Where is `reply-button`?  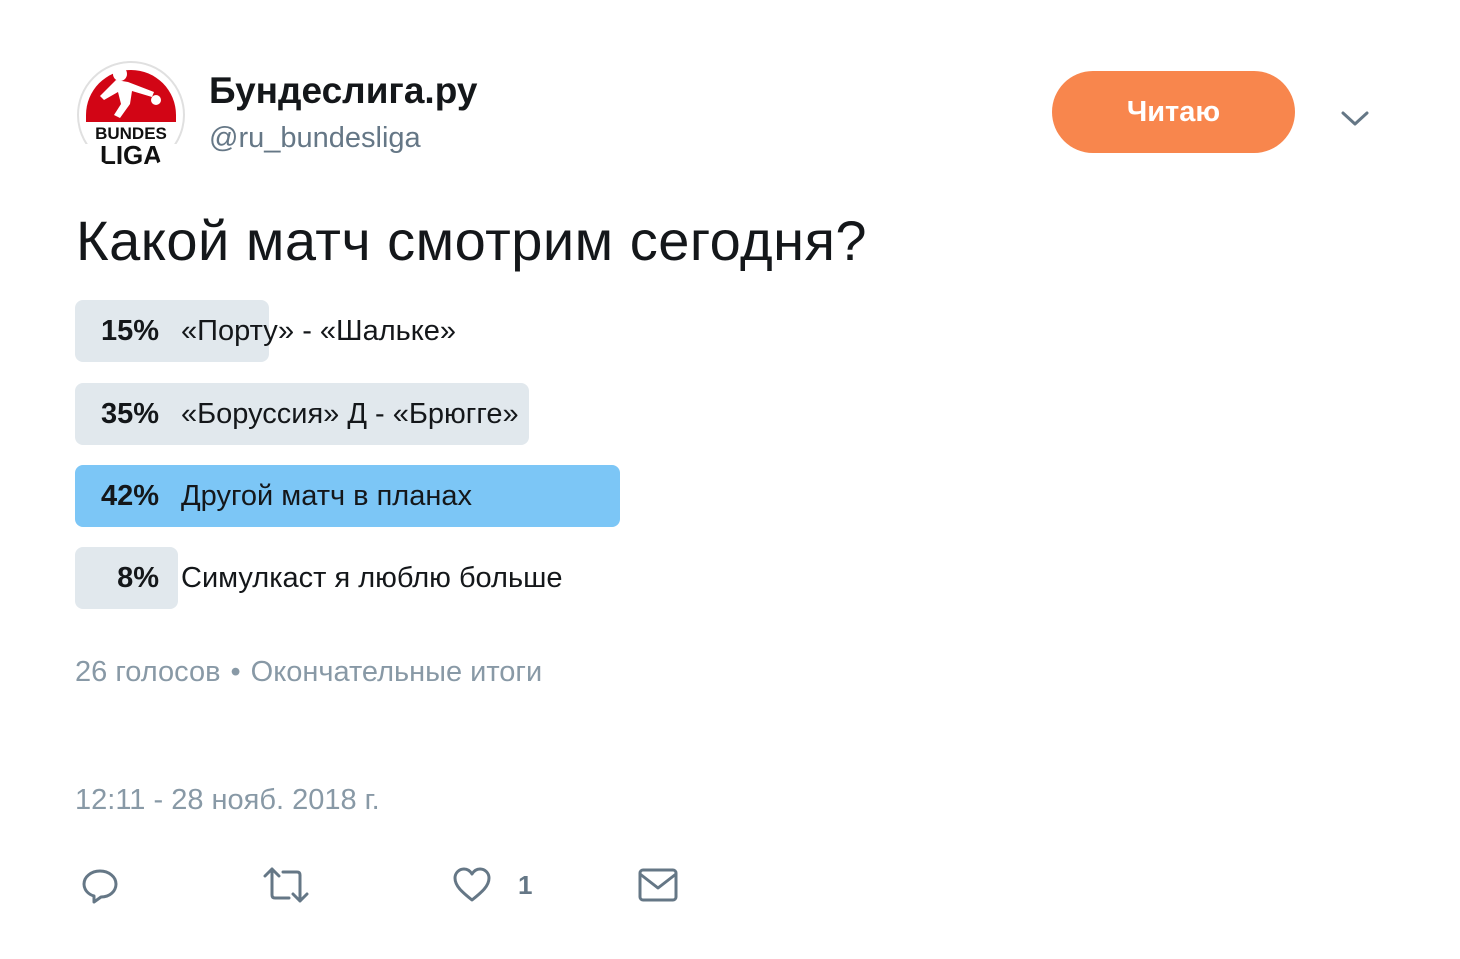
reply-button is located at coordinates (100, 885).